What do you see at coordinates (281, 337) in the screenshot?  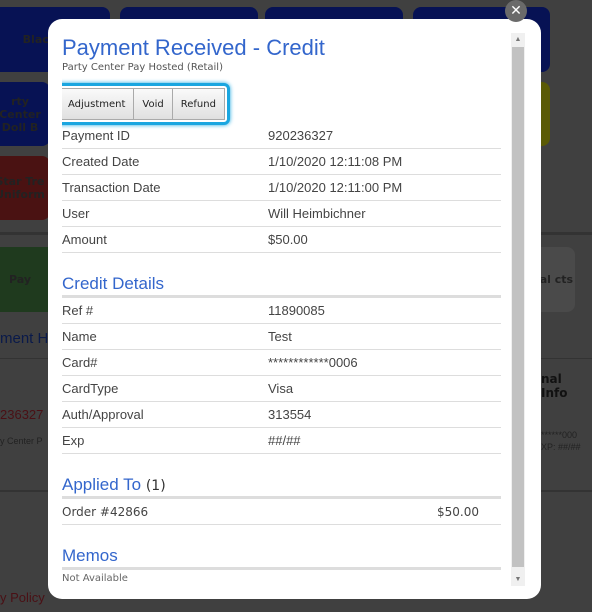 I see `credit-row: Name Test` at bounding box center [281, 337].